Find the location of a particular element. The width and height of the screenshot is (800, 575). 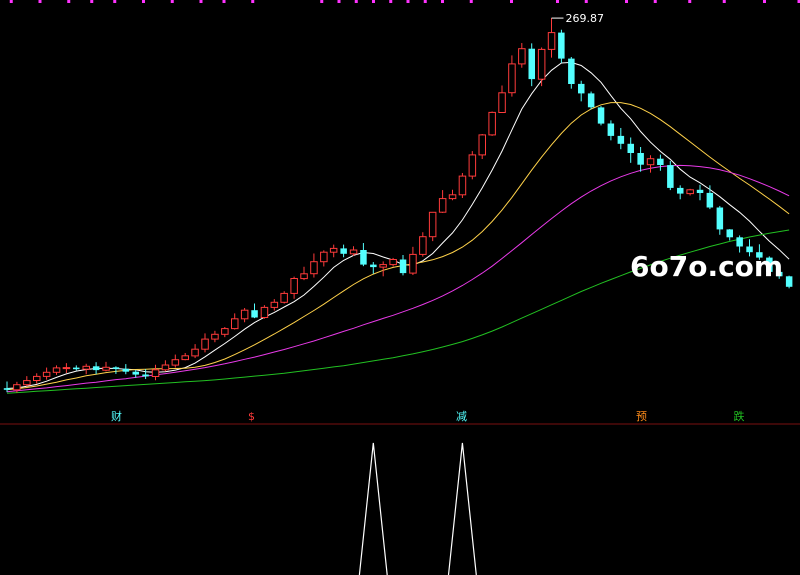

event-label-row: 财 $ 减 预 跌 is located at coordinates (428, 416).